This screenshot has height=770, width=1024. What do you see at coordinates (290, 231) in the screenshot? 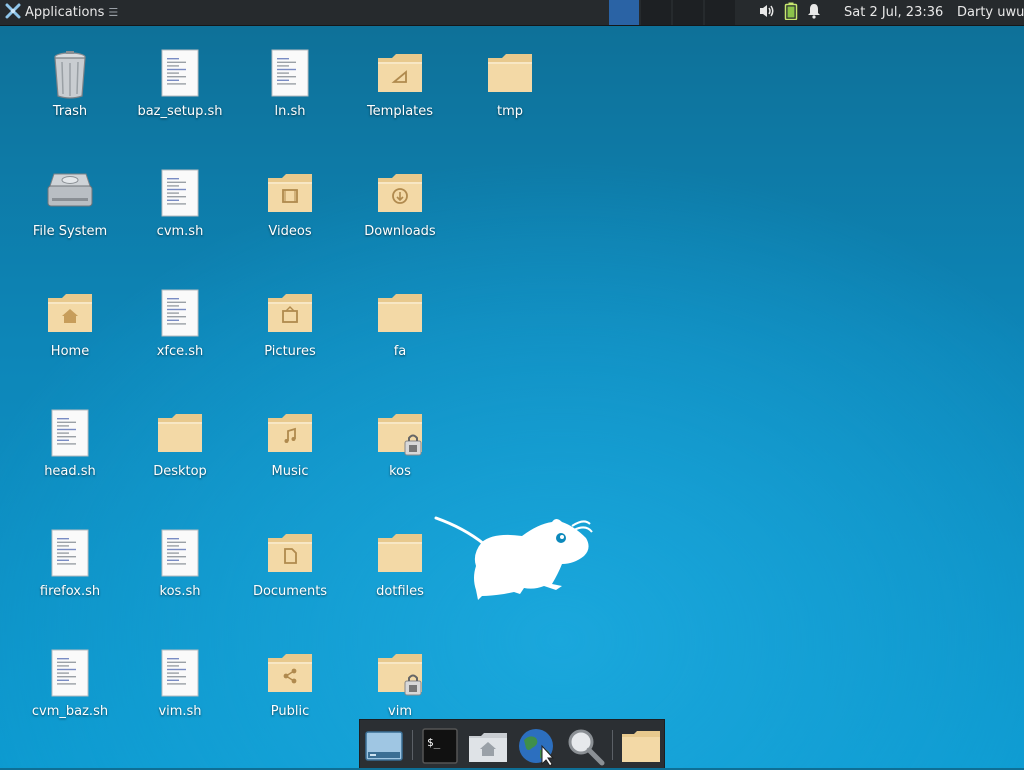
I see `desktop-icon-label: Videos` at bounding box center [290, 231].